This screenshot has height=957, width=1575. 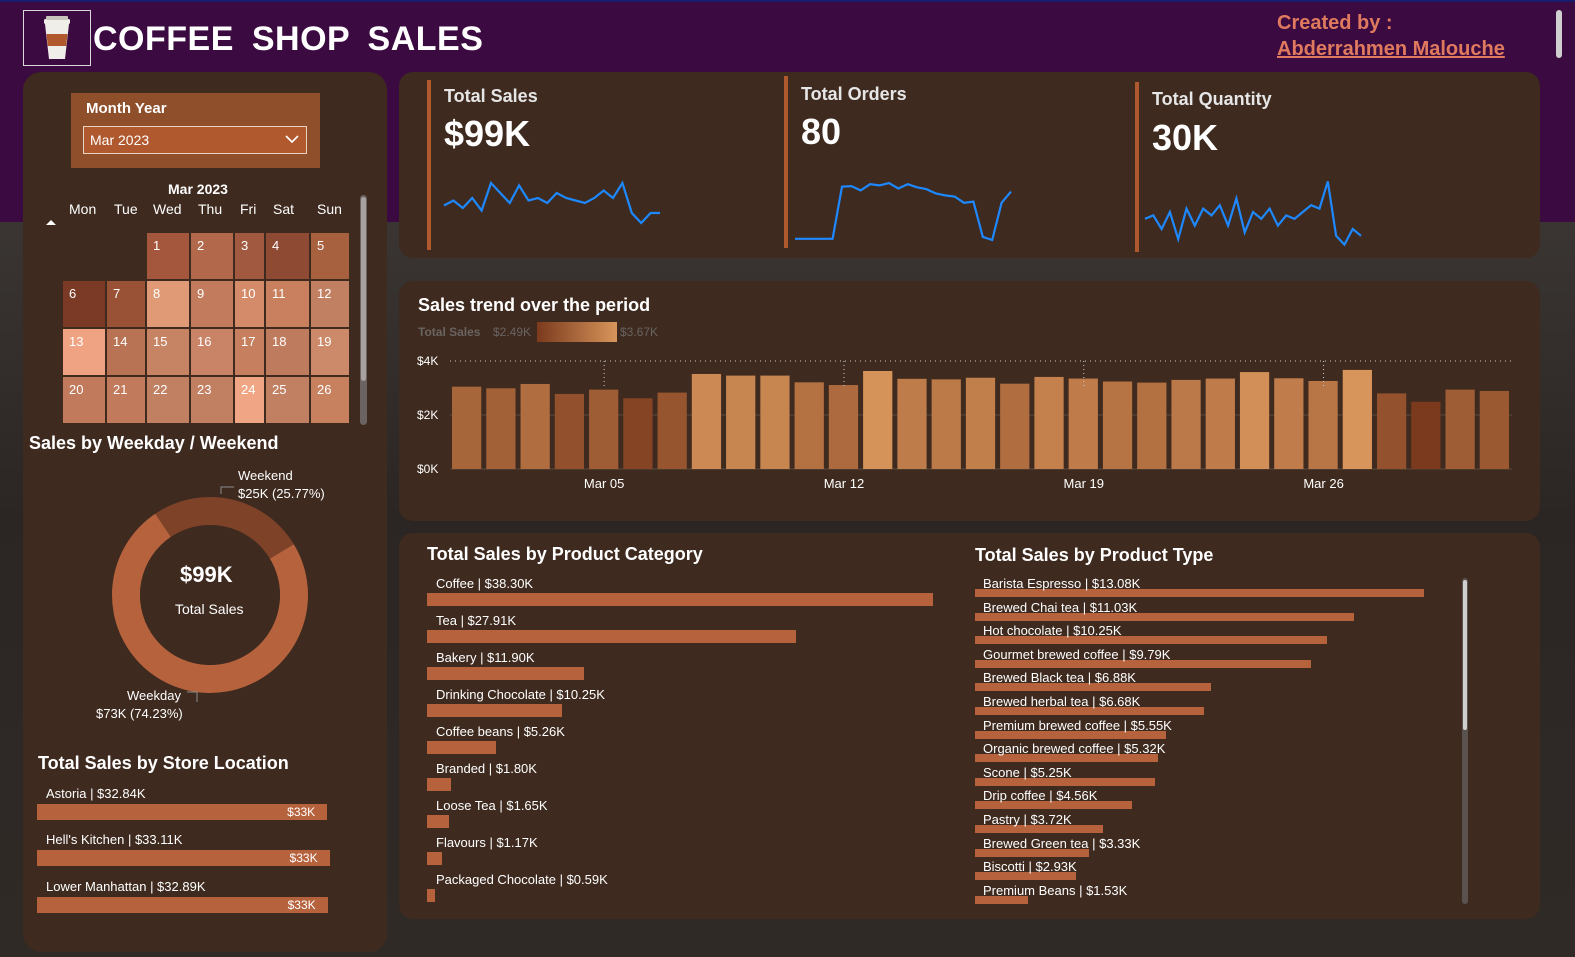 I want to click on category-label: Drinking Chocolate | $10.25K, so click(x=520, y=694).